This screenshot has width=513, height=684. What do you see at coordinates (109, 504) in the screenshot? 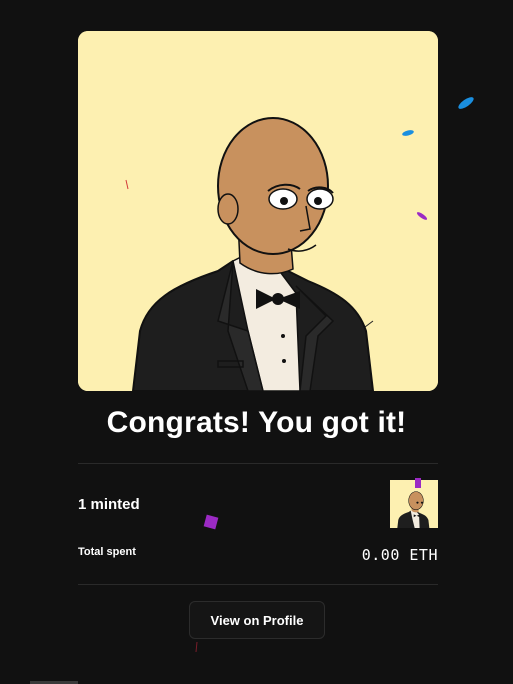
I see `minted-count: 1 minted` at bounding box center [109, 504].